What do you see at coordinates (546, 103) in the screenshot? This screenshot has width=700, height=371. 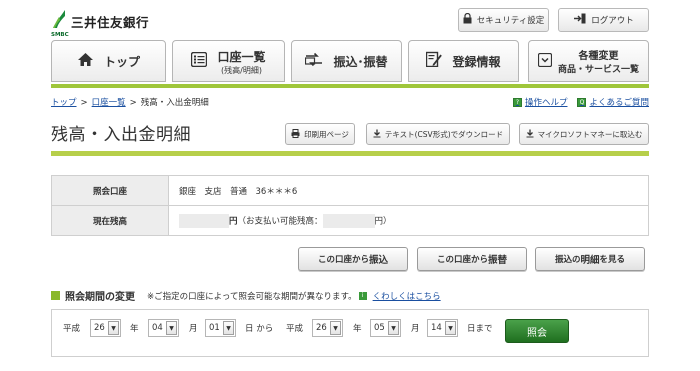 I see `operation-help-label: 操作ヘルプ` at bounding box center [546, 103].